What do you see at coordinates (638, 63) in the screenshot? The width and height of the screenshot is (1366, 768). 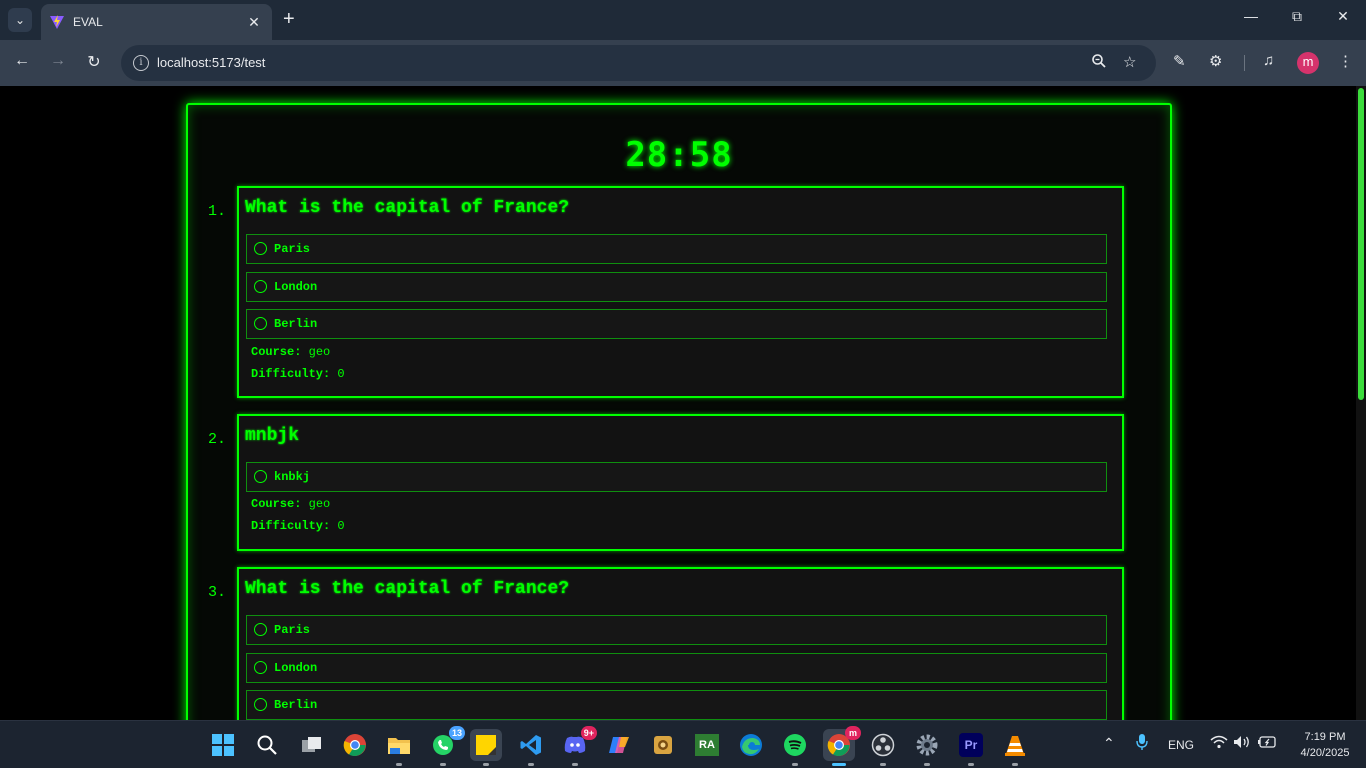 I see `address-bar: i localhost:5173/test ☆` at bounding box center [638, 63].